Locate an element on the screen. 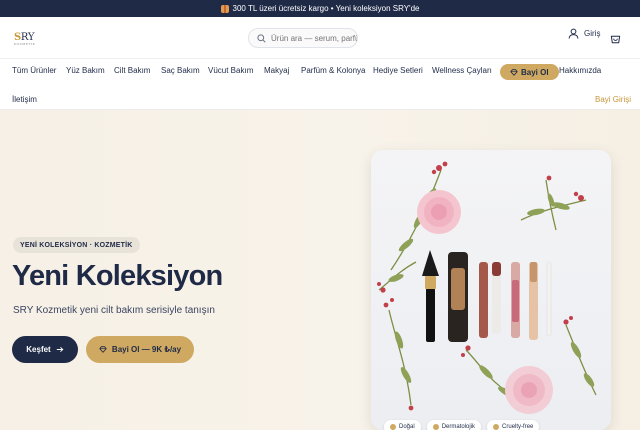  feature-chips: Doğal Dermatolojik Cruelty-free is located at coordinates (462, 425).